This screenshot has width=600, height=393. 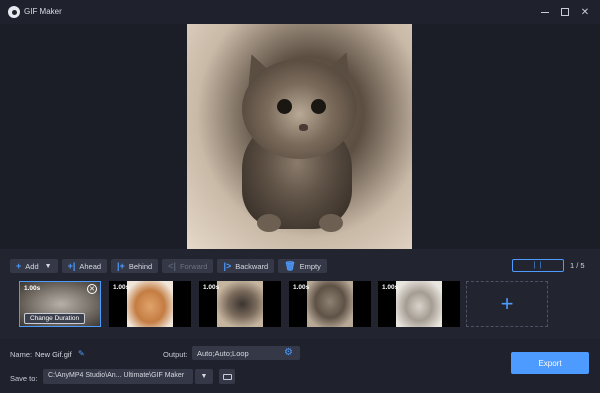 I want to click on title-bar: GIF Maker ✕, so click(x=300, y=12).